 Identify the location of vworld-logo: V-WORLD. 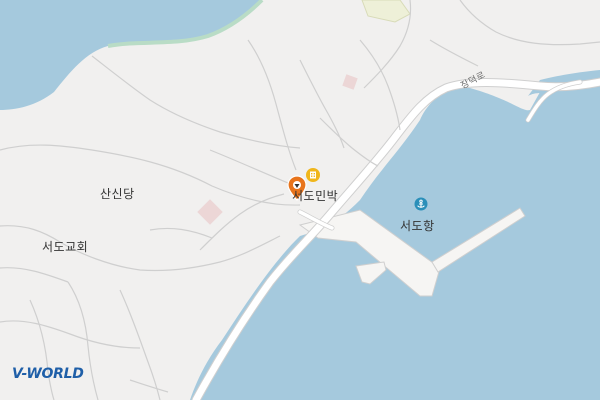
(48, 374).